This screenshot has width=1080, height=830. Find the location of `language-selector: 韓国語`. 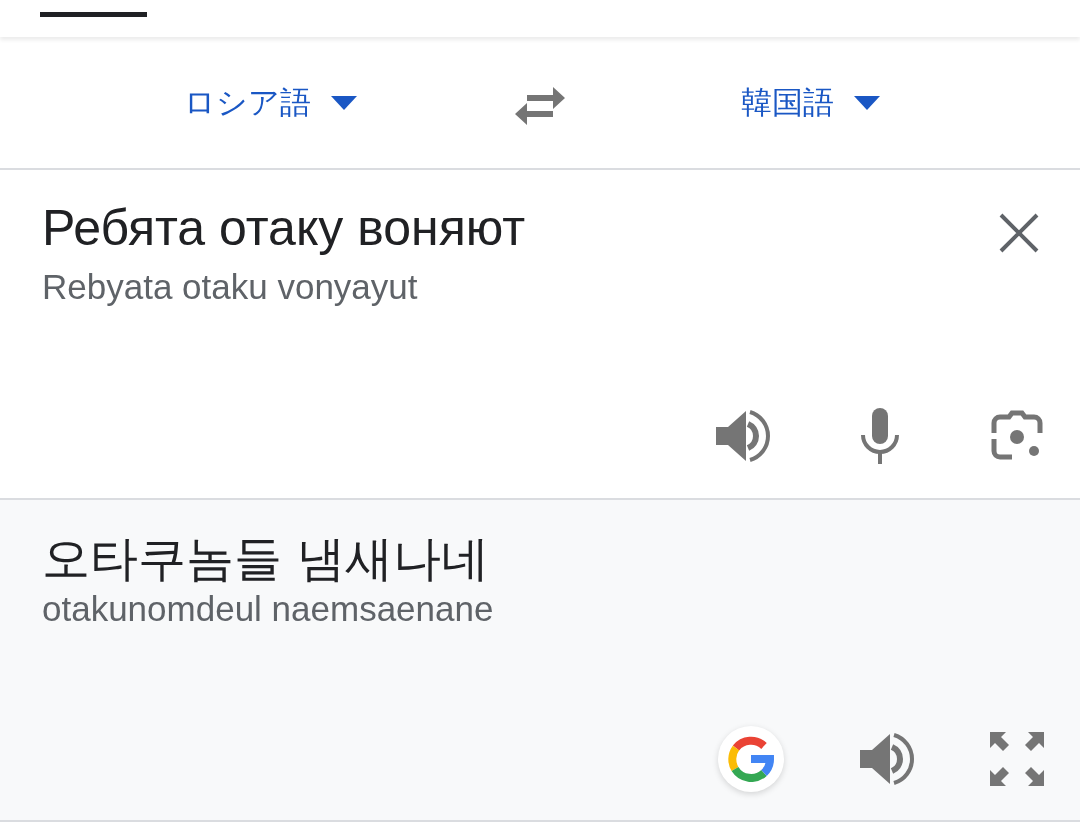

language-selector: 韓国語 is located at coordinates (810, 102).